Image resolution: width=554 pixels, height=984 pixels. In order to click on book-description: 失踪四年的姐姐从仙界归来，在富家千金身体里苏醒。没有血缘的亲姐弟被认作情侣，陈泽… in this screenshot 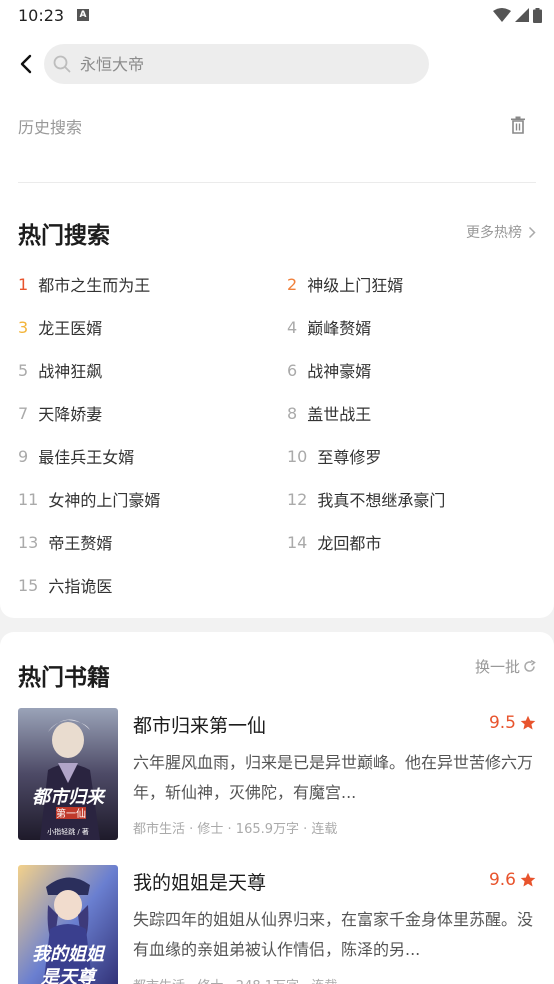, I will do `click(333, 934)`.